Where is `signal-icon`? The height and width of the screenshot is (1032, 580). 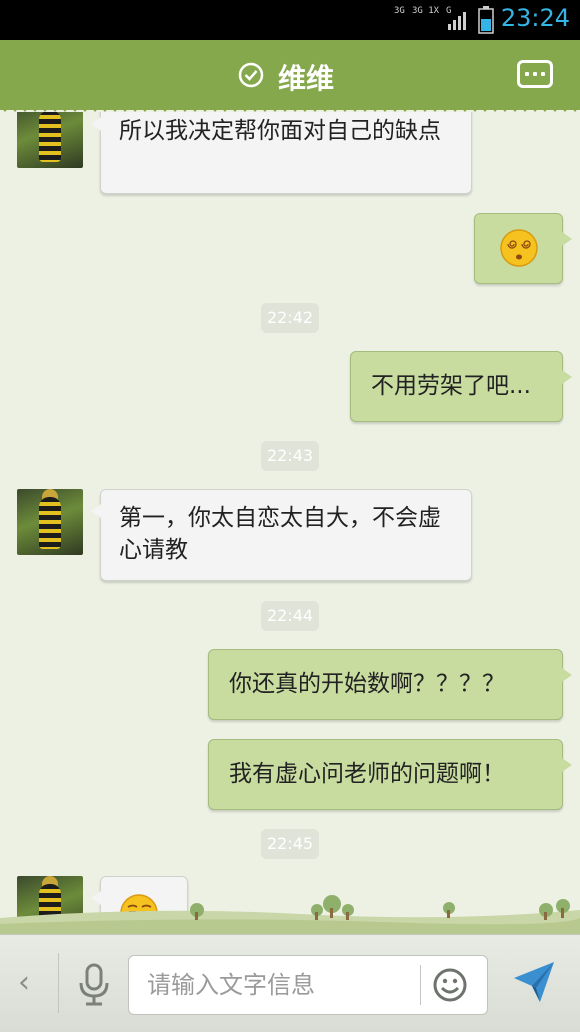
signal-icon is located at coordinates (457, 21).